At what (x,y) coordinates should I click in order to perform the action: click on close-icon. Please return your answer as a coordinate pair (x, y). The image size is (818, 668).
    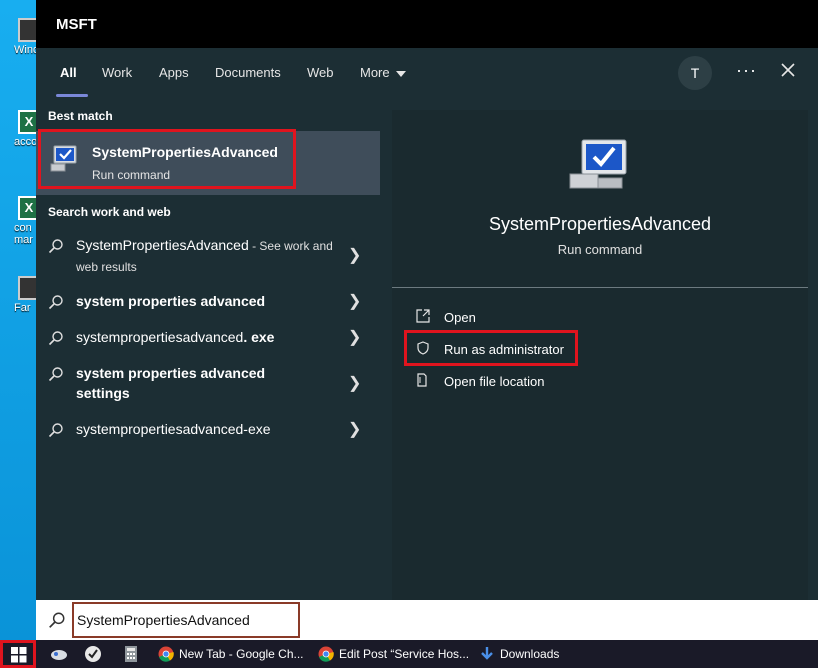
    Looking at the image, I should click on (788, 70).